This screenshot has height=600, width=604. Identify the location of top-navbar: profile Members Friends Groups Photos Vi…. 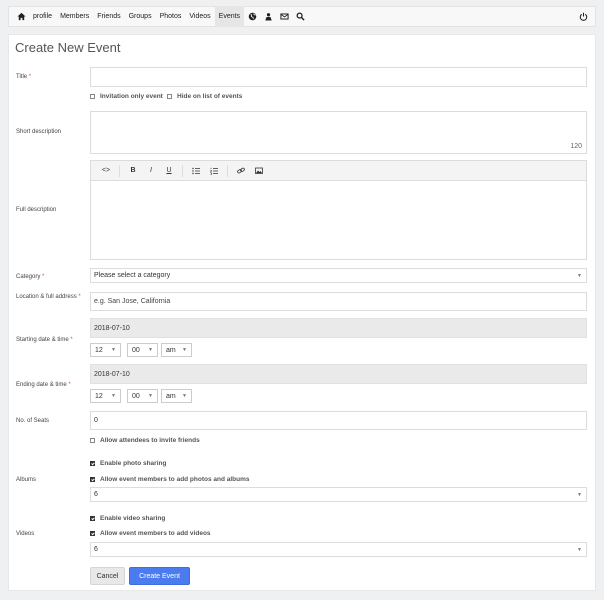
(302, 16).